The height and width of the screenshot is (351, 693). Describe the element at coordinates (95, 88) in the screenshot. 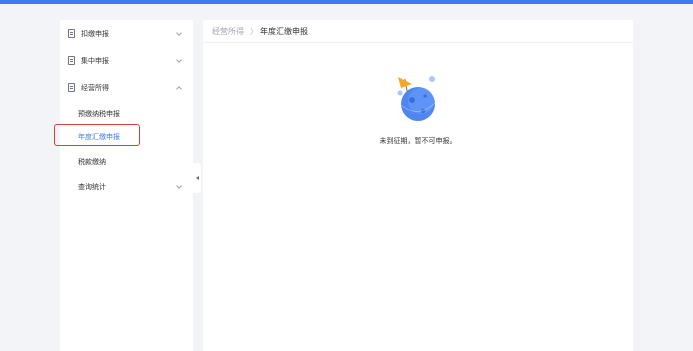

I see `menu-item-label: 经营所得` at that location.